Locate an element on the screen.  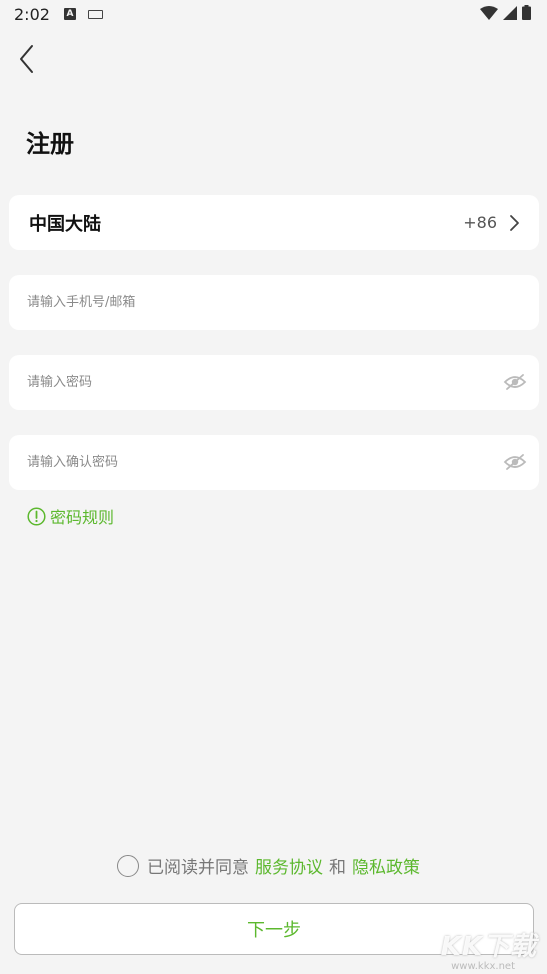
chevron-right-icon is located at coordinates (514, 222).